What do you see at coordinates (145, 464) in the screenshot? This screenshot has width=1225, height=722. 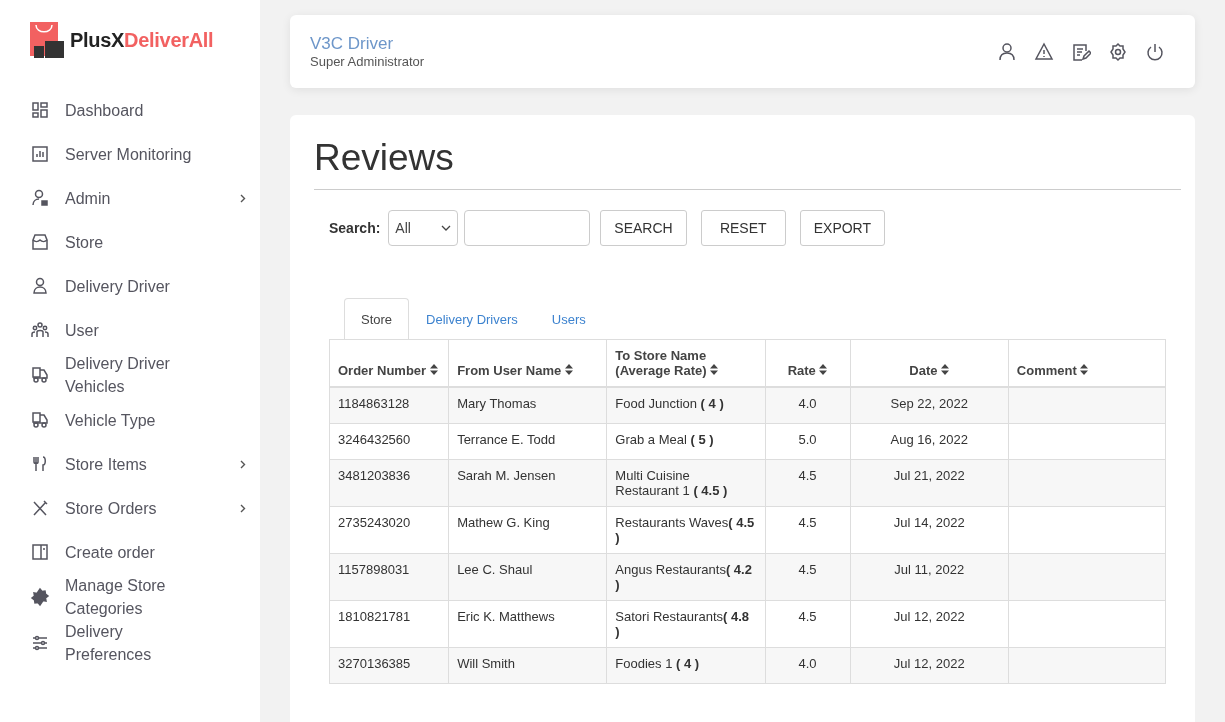 I see `sidebar-item: Store Items` at bounding box center [145, 464].